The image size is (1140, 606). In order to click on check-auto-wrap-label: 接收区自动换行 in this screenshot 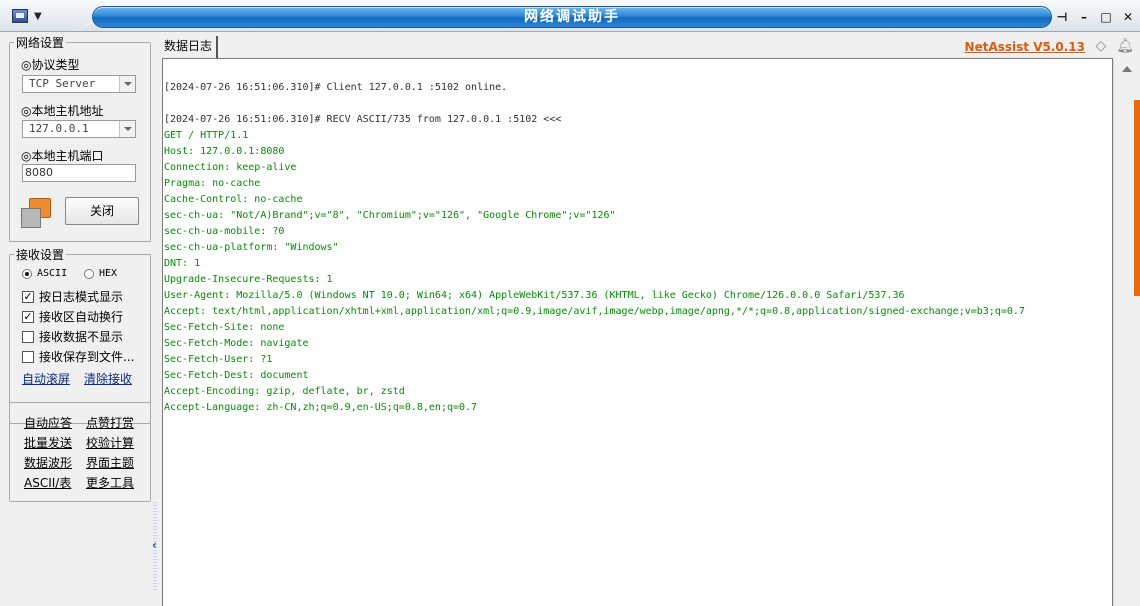, I will do `click(81, 317)`.